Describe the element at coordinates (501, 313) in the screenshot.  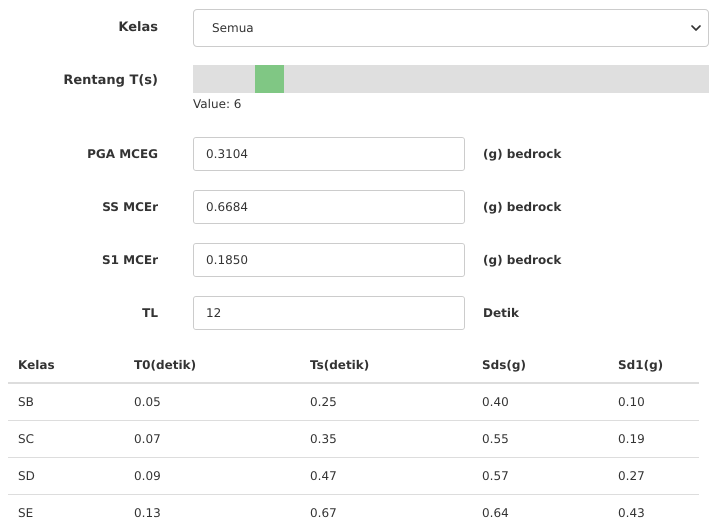
I see `unit-label: Detik` at that location.